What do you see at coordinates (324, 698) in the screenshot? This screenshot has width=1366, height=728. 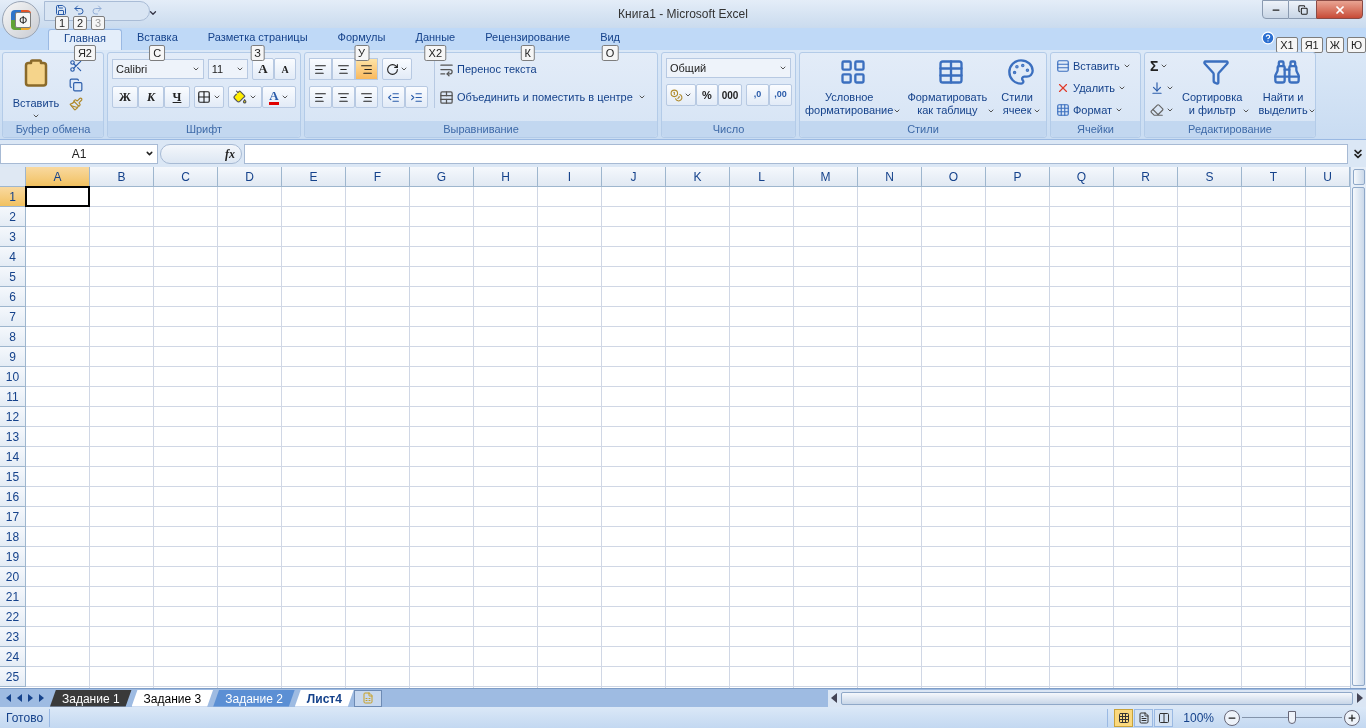 I see `sheet-tab: Лист4` at bounding box center [324, 698].